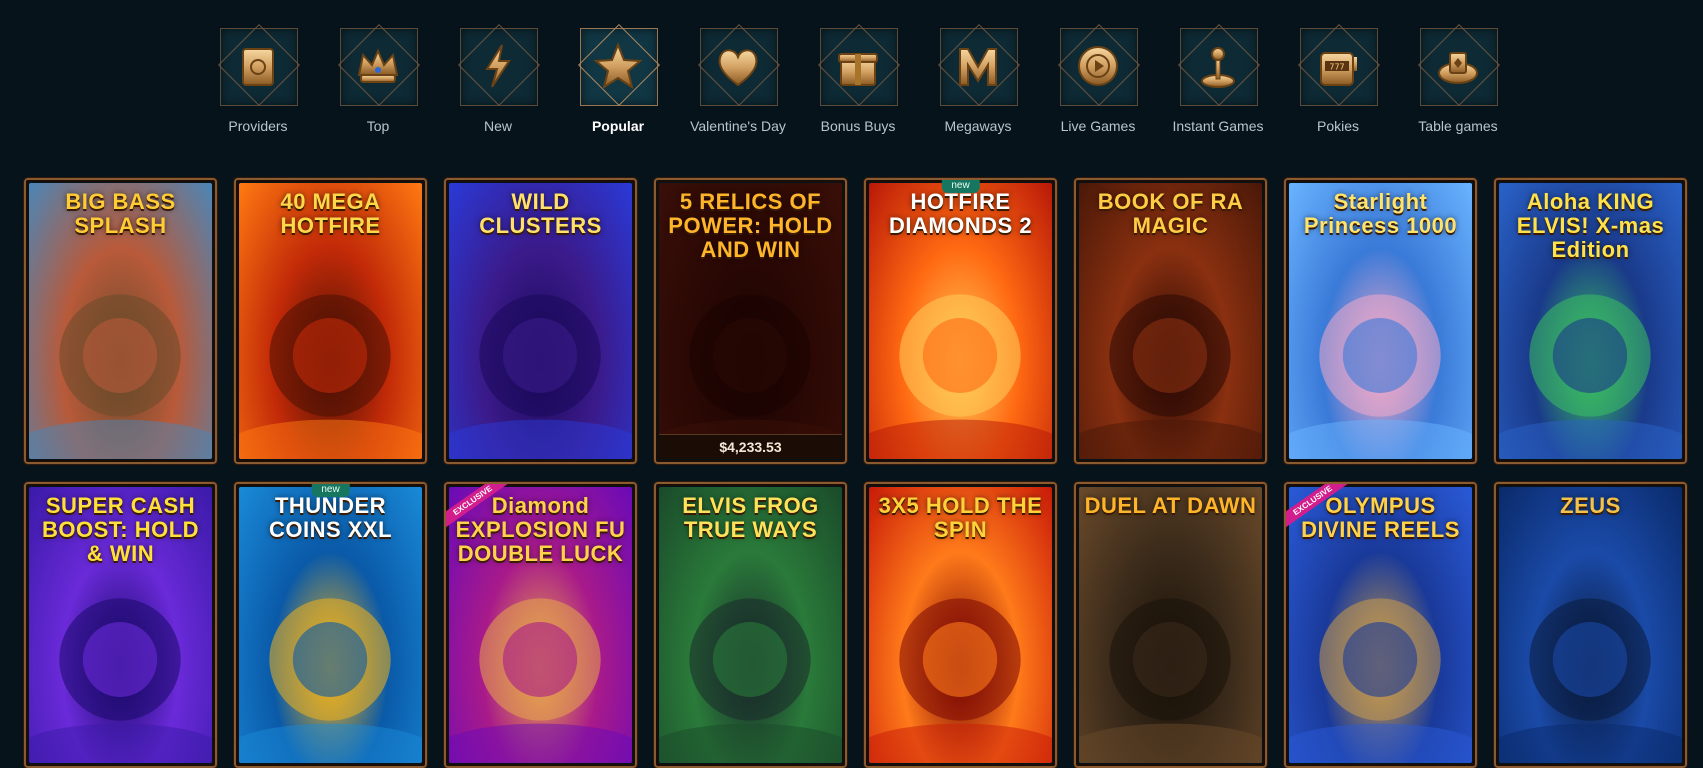 The width and height of the screenshot is (1703, 768). What do you see at coordinates (1458, 126) in the screenshot?
I see `category-label: Table games` at bounding box center [1458, 126].